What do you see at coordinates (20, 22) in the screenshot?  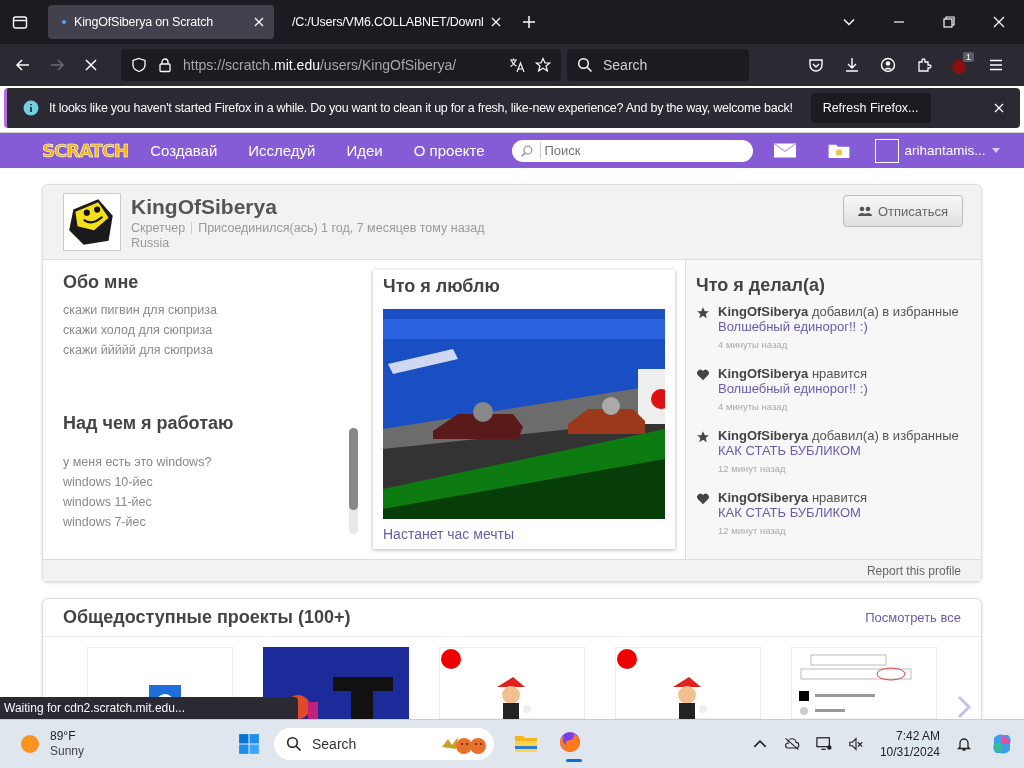 I see `tab-list-icon` at bounding box center [20, 22].